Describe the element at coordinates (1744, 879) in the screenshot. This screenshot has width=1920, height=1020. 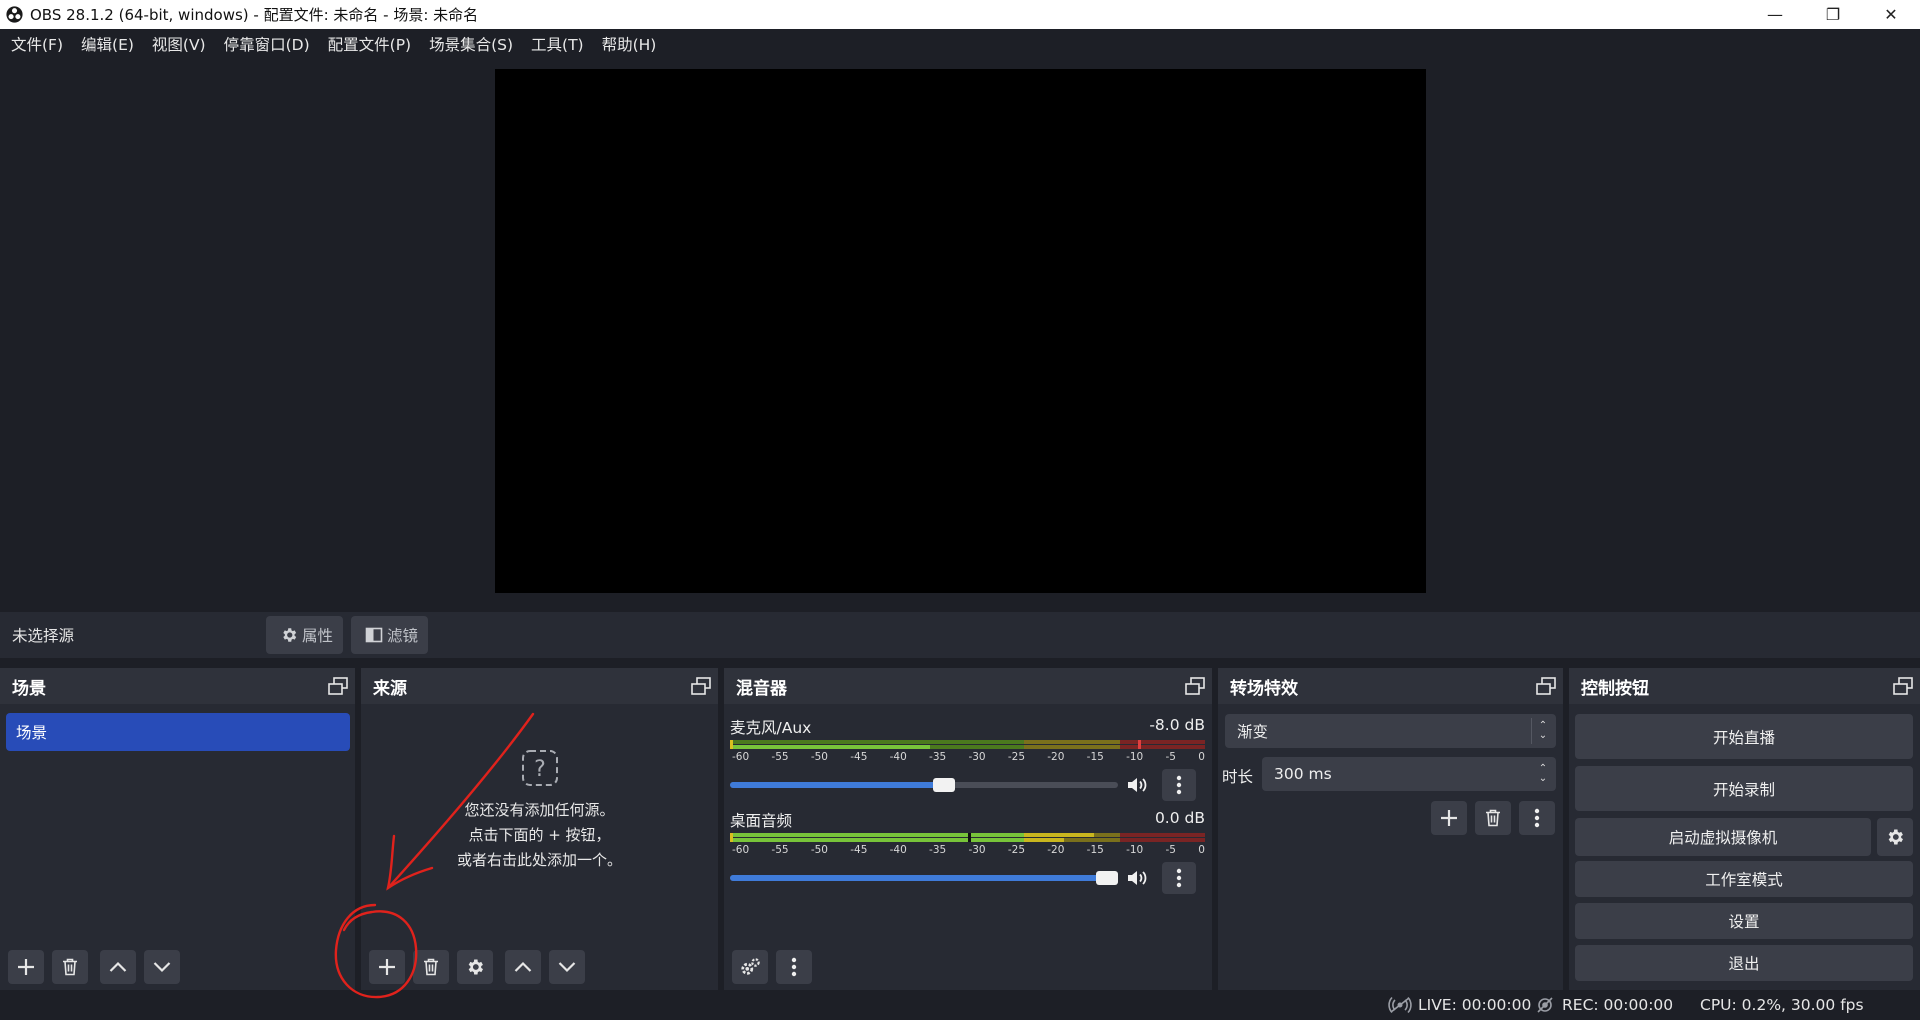
I see `studio-mode-button: 工作室模式` at that location.